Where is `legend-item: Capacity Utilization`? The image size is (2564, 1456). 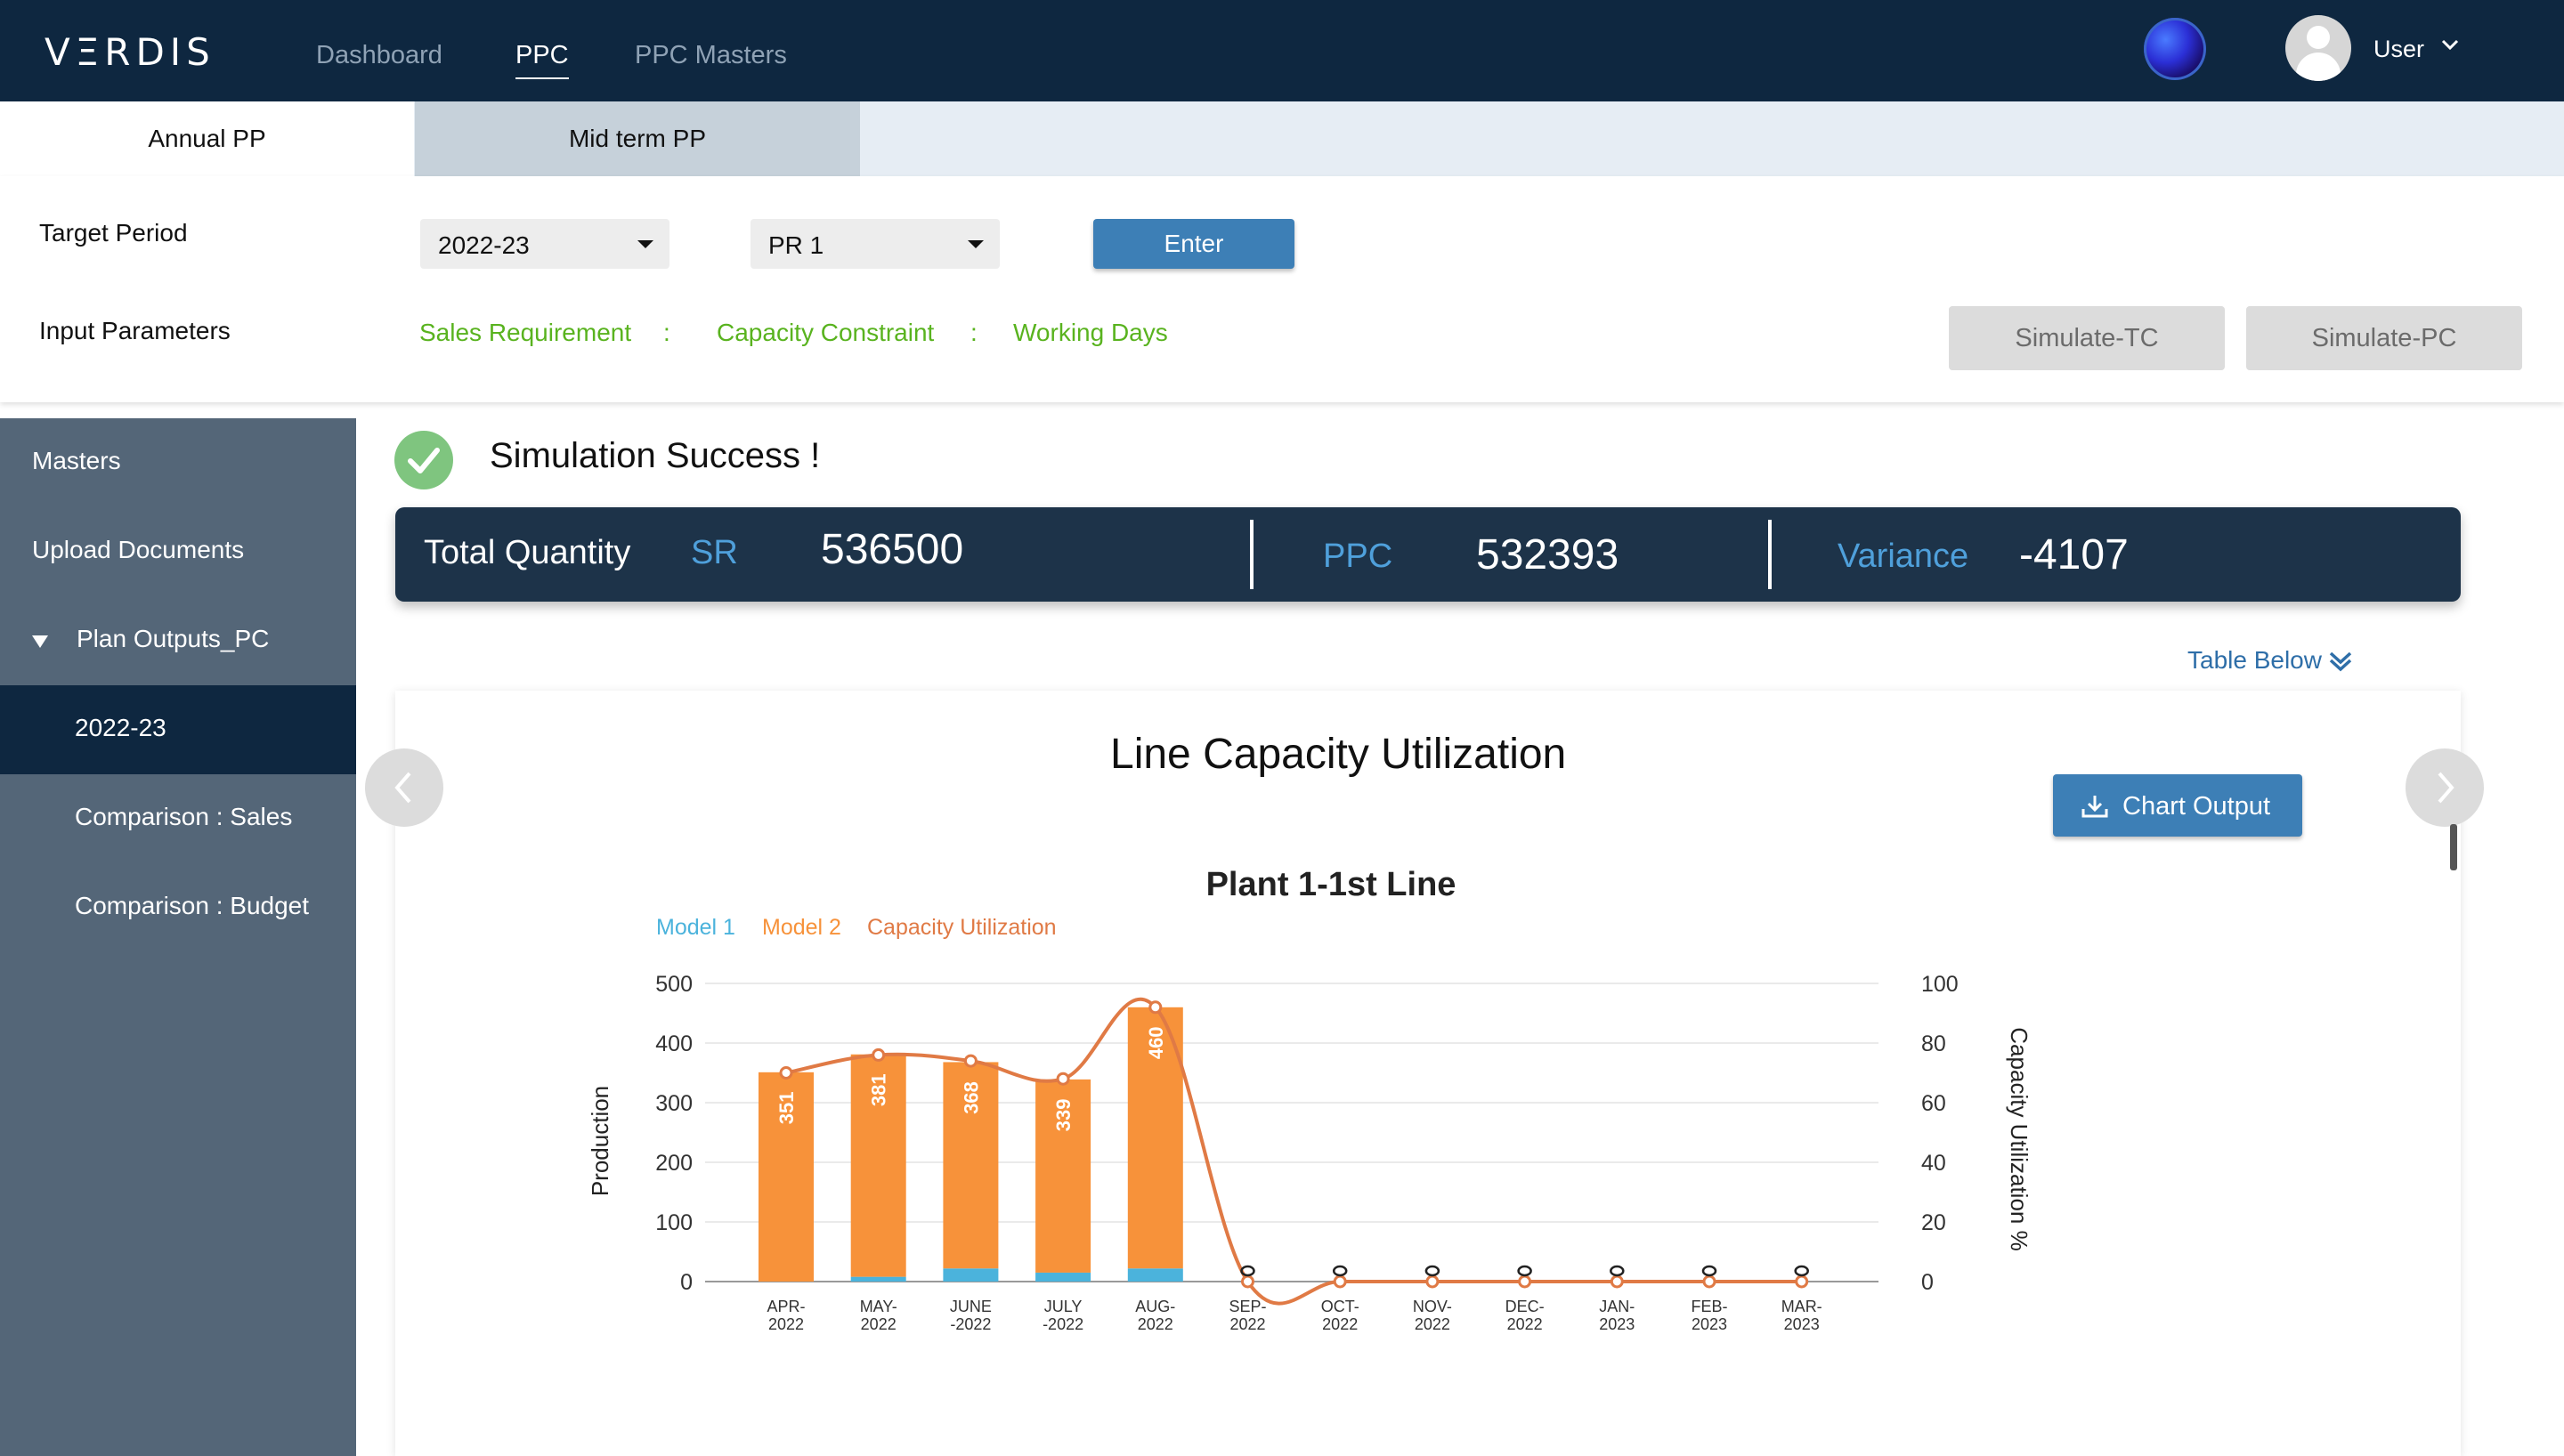
legend-item: Capacity Utilization is located at coordinates (962, 927).